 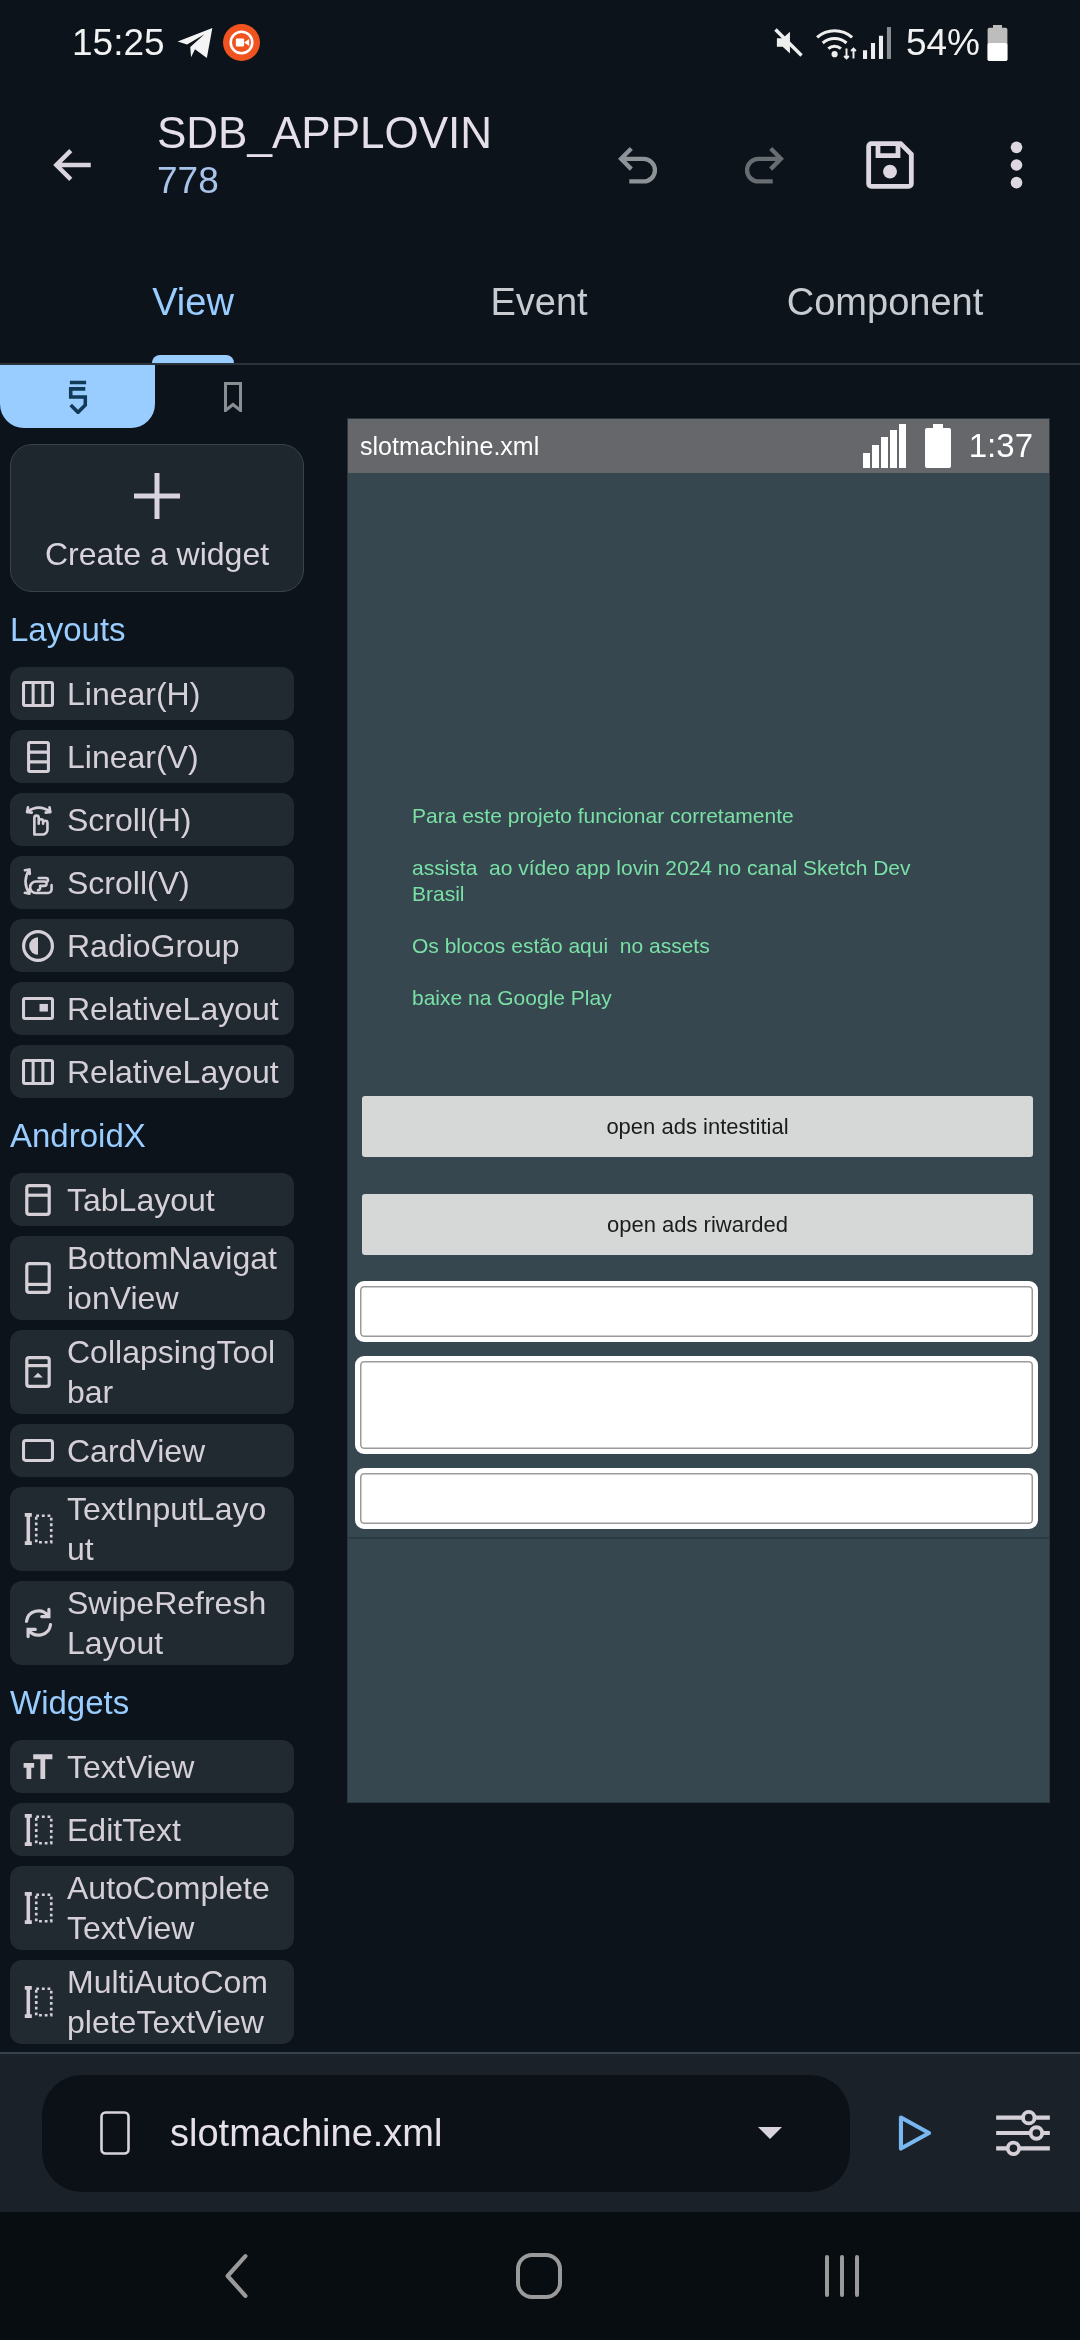 What do you see at coordinates (152, 2002) in the screenshot?
I see `widget-item: MultiAutoCompleteTextView` at bounding box center [152, 2002].